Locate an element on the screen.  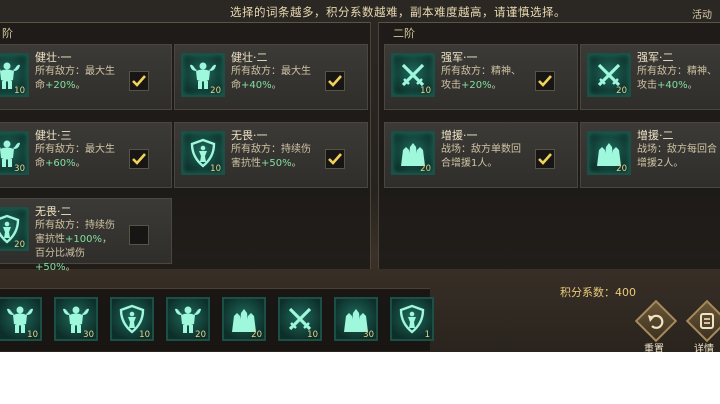
tier-one-label: 阶 is located at coordinates (7, 33).